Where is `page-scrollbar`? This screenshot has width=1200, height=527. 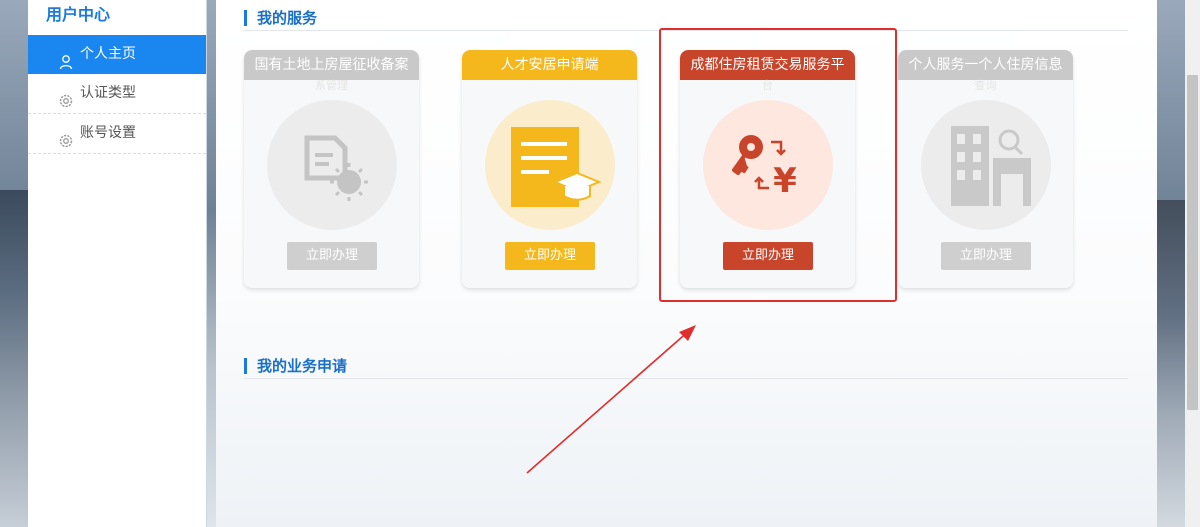 page-scrollbar is located at coordinates (1192, 263).